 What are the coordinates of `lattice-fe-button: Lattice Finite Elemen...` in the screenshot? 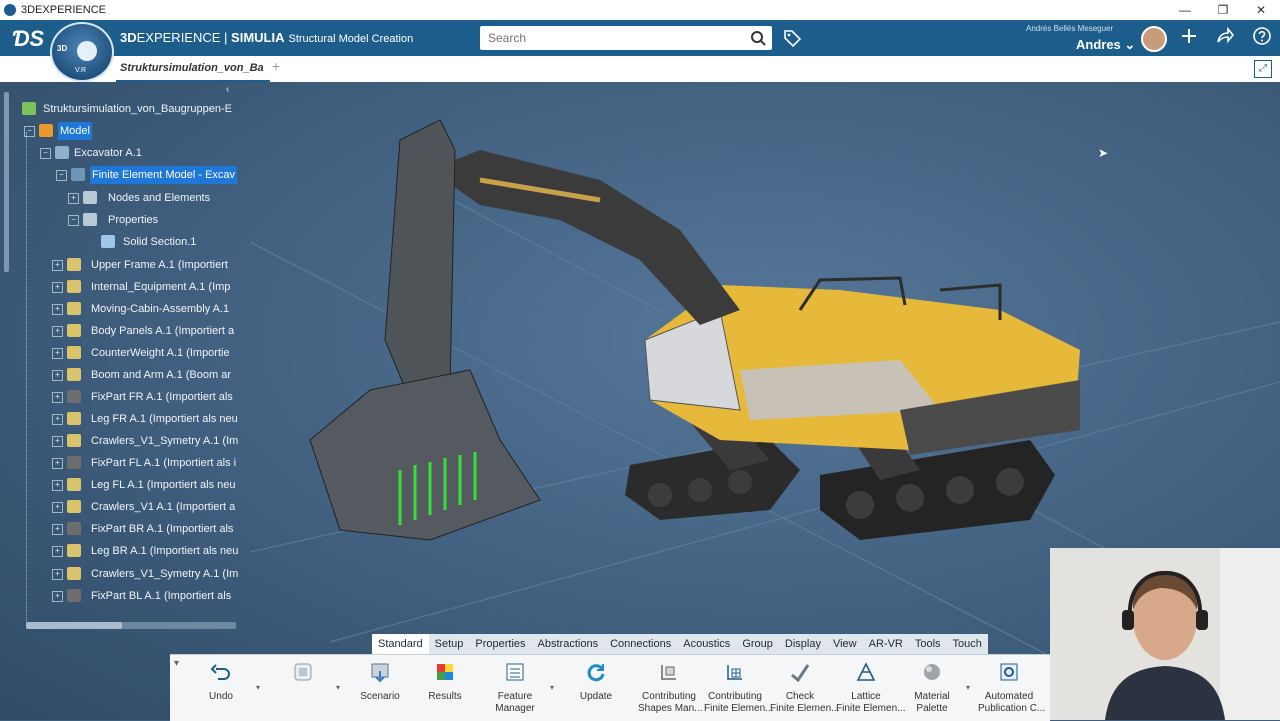 It's located at (870, 688).